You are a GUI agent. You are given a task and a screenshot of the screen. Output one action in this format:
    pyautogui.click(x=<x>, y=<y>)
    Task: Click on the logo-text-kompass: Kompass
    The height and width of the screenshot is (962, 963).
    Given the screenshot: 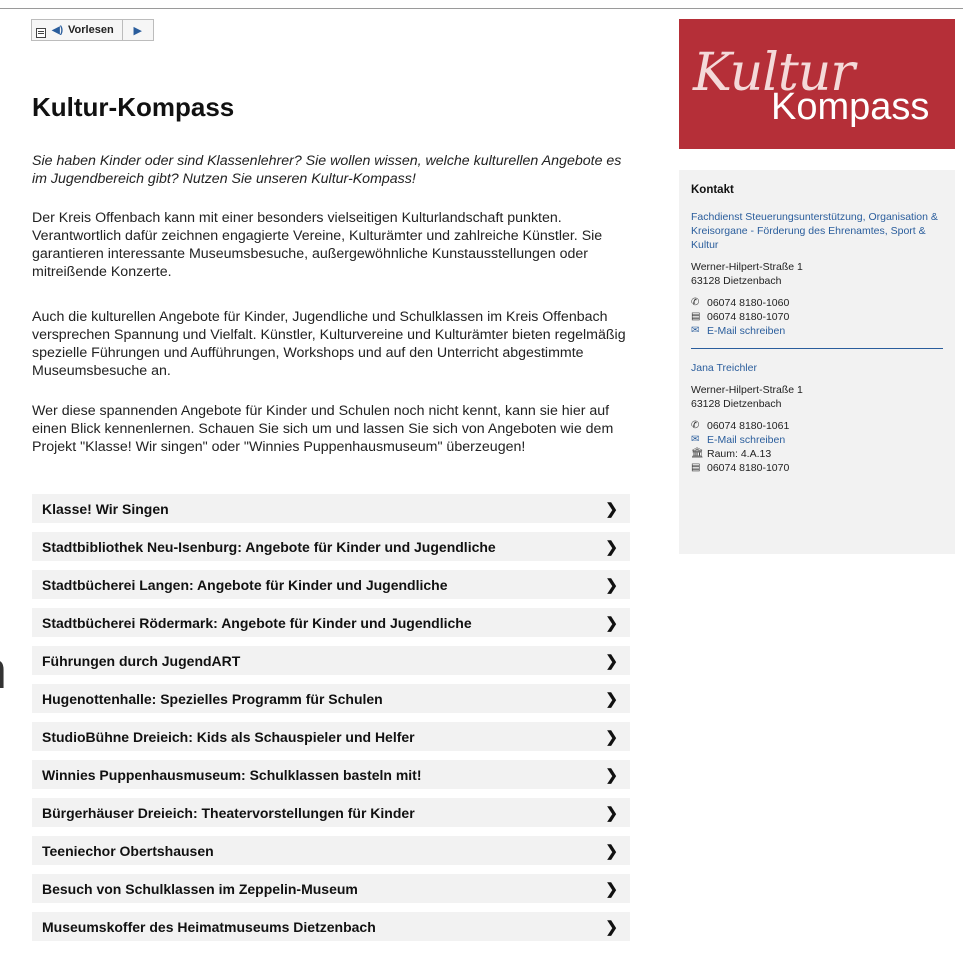 What is the action you would take?
    pyautogui.click(x=850, y=107)
    